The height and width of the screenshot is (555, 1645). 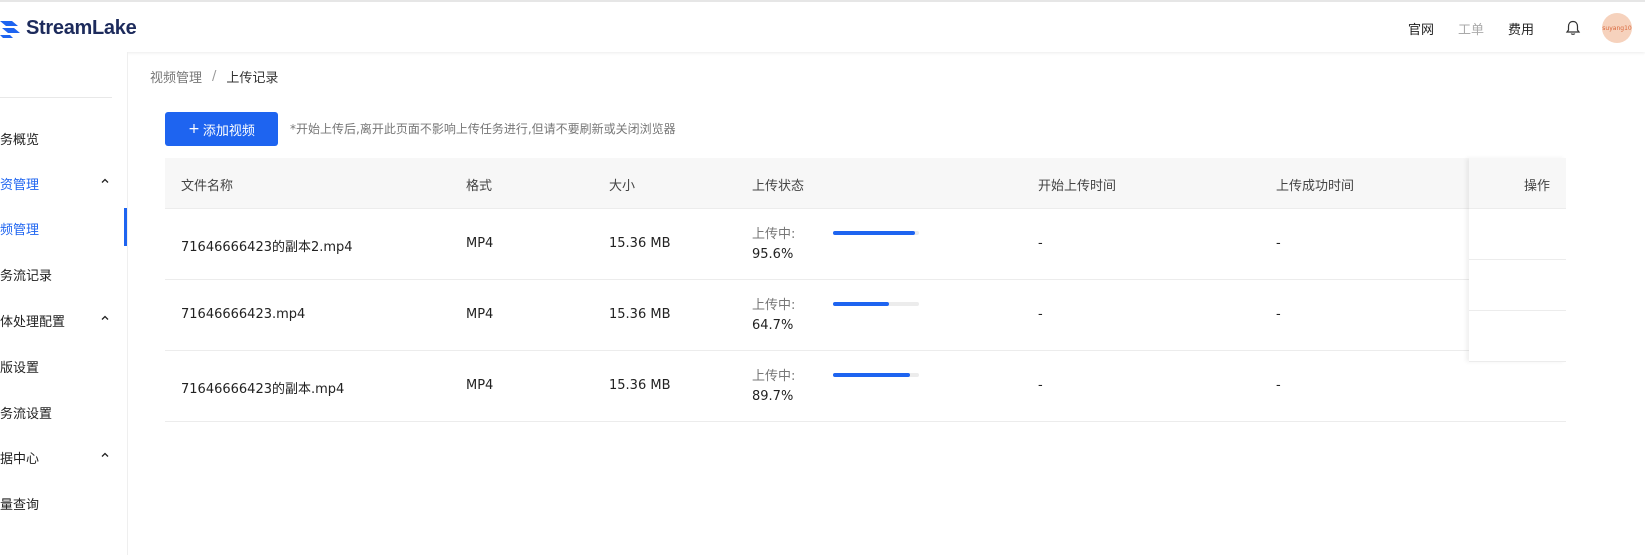 I want to click on column-header-actions-label: 操作, so click(x=1536, y=186).